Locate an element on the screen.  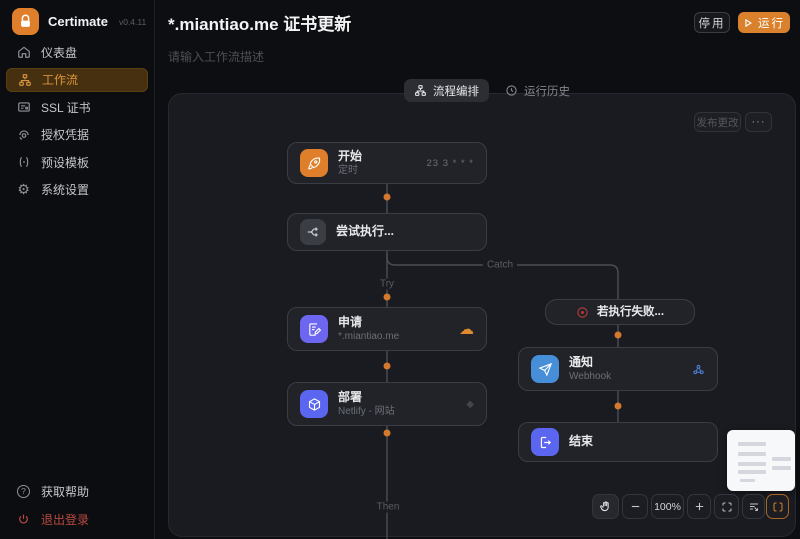
app-version: v0.4.11 is located at coordinates (132, 21).